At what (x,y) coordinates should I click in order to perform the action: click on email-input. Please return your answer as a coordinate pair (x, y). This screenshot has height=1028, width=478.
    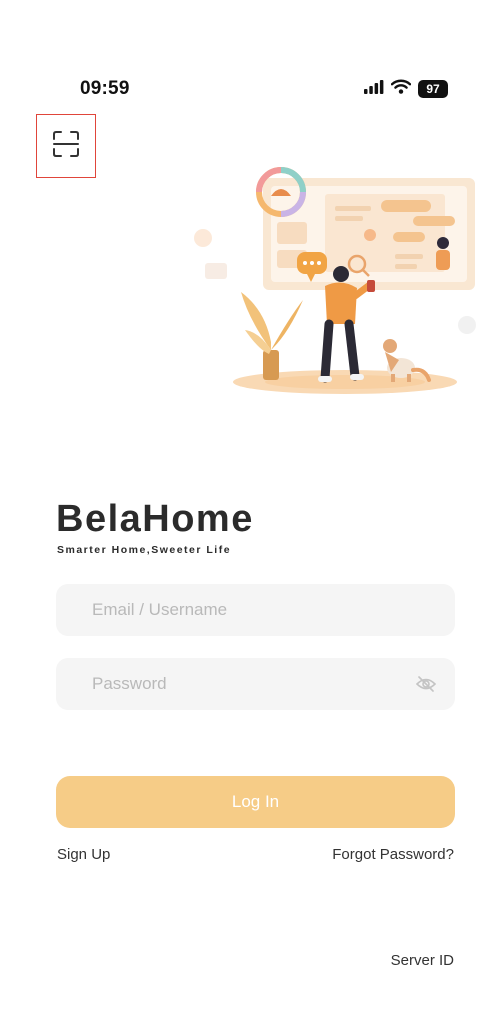
    Looking at the image, I should click on (265, 610).